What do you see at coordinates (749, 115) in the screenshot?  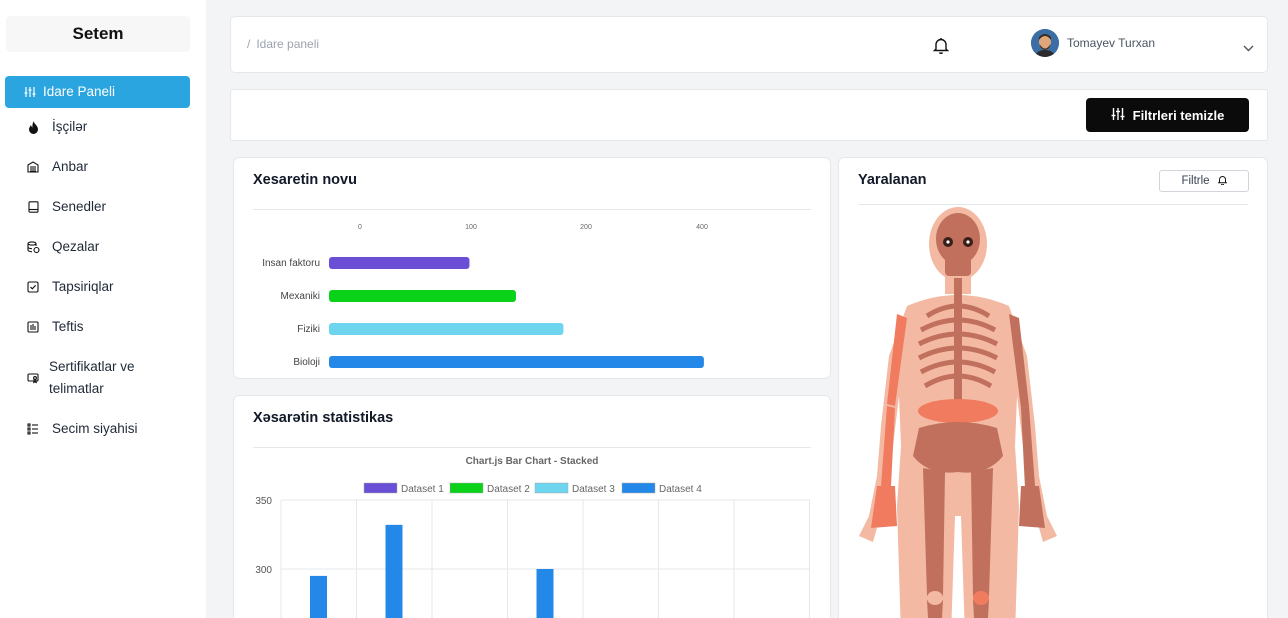 I see `filter-bar: Filtrleri temizle` at bounding box center [749, 115].